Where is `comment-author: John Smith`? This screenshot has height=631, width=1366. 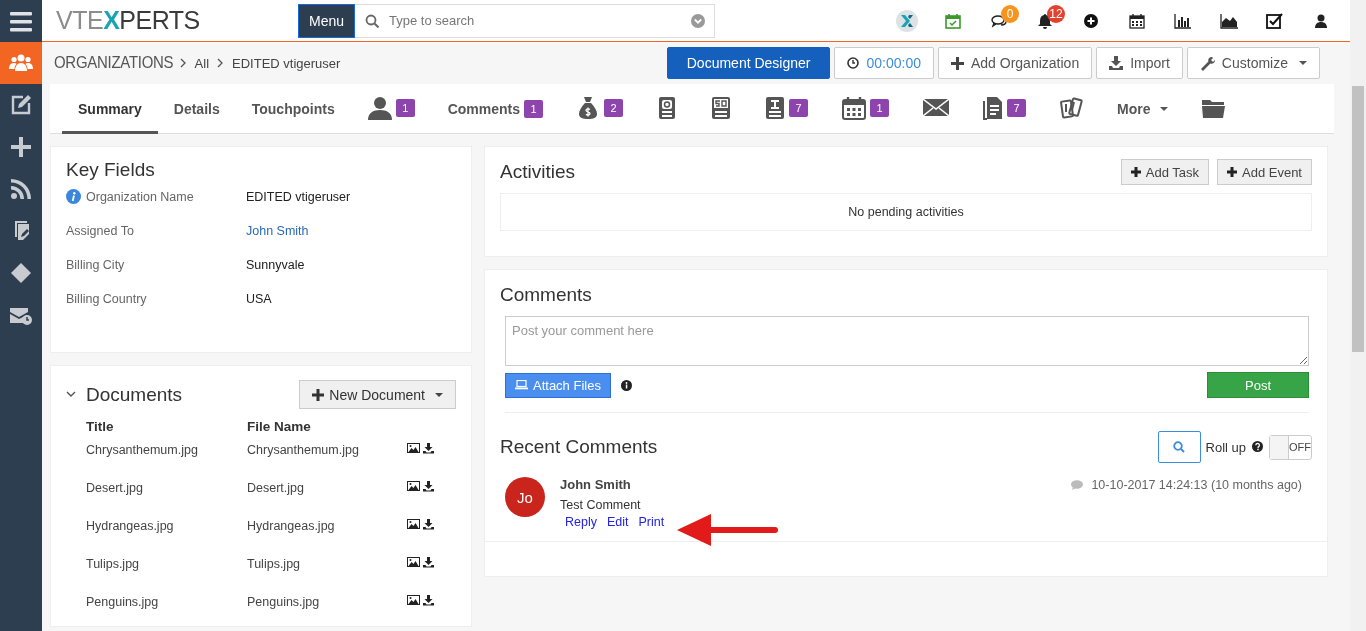 comment-author: John Smith is located at coordinates (595, 484).